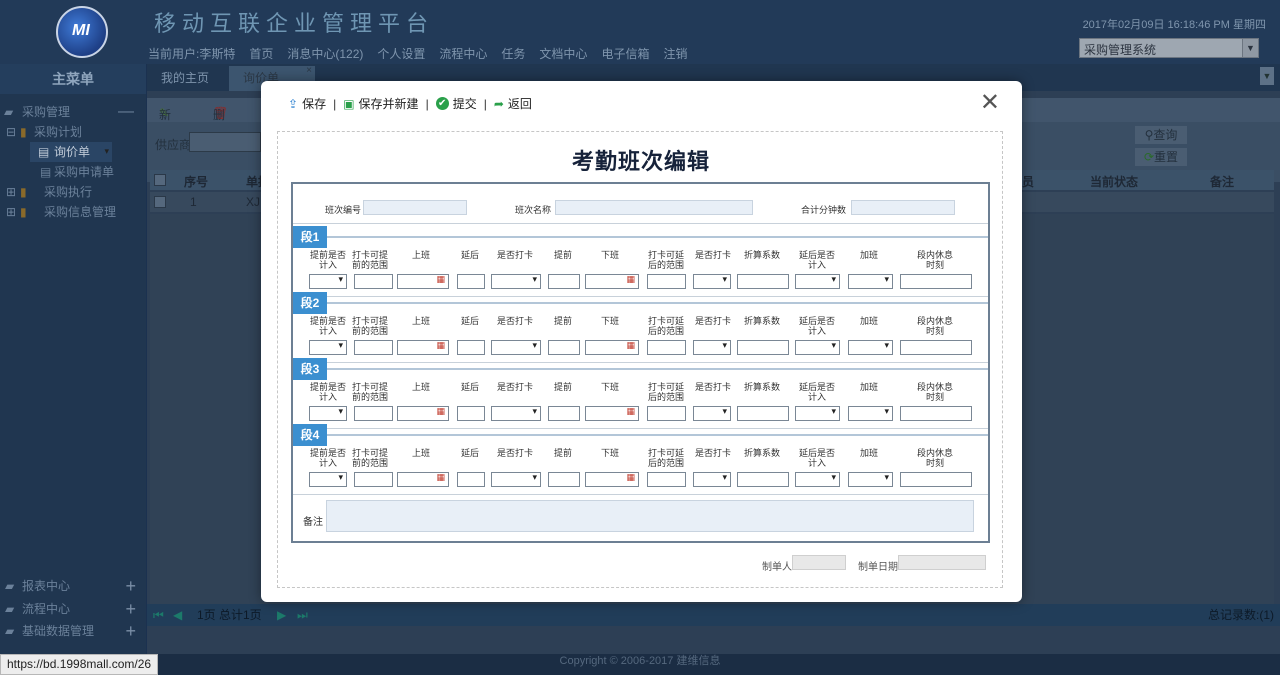  What do you see at coordinates (261, 53) in the screenshot?
I see `nav-home: 首页` at bounding box center [261, 53].